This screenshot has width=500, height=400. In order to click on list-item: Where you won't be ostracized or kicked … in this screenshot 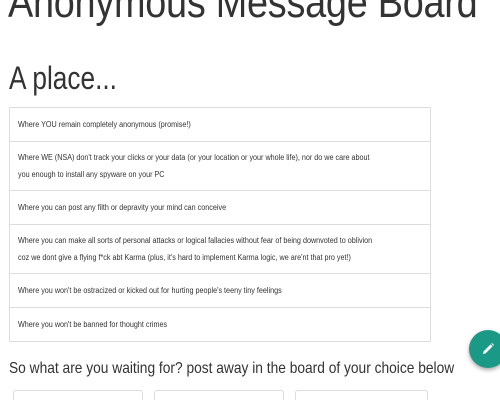, I will do `click(220, 290)`.